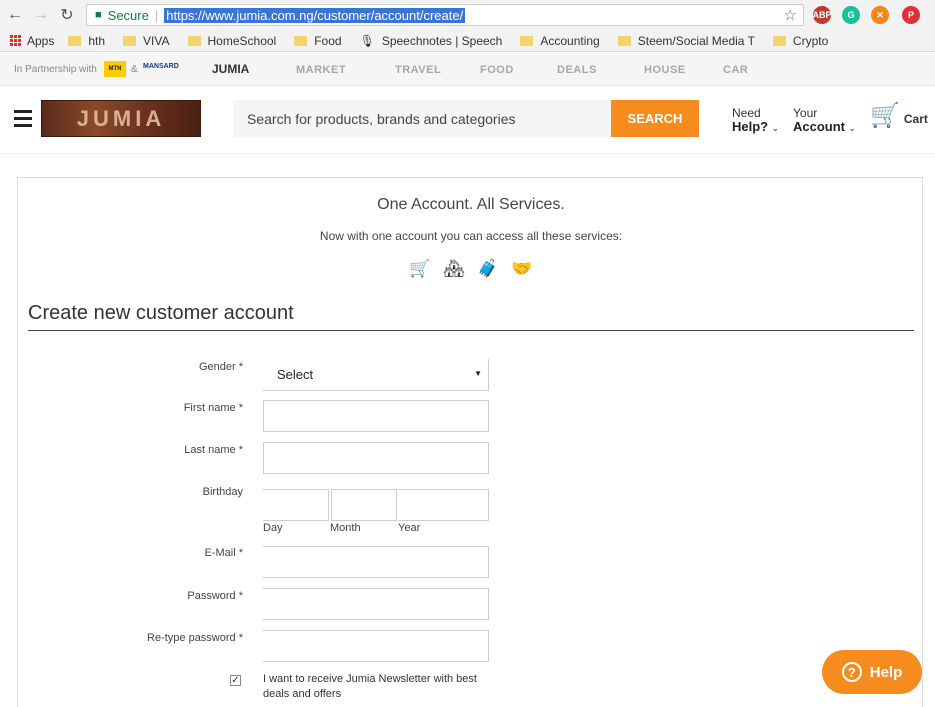 This screenshot has width=935, height=707. I want to click on gender-select: Select ▼, so click(376, 375).